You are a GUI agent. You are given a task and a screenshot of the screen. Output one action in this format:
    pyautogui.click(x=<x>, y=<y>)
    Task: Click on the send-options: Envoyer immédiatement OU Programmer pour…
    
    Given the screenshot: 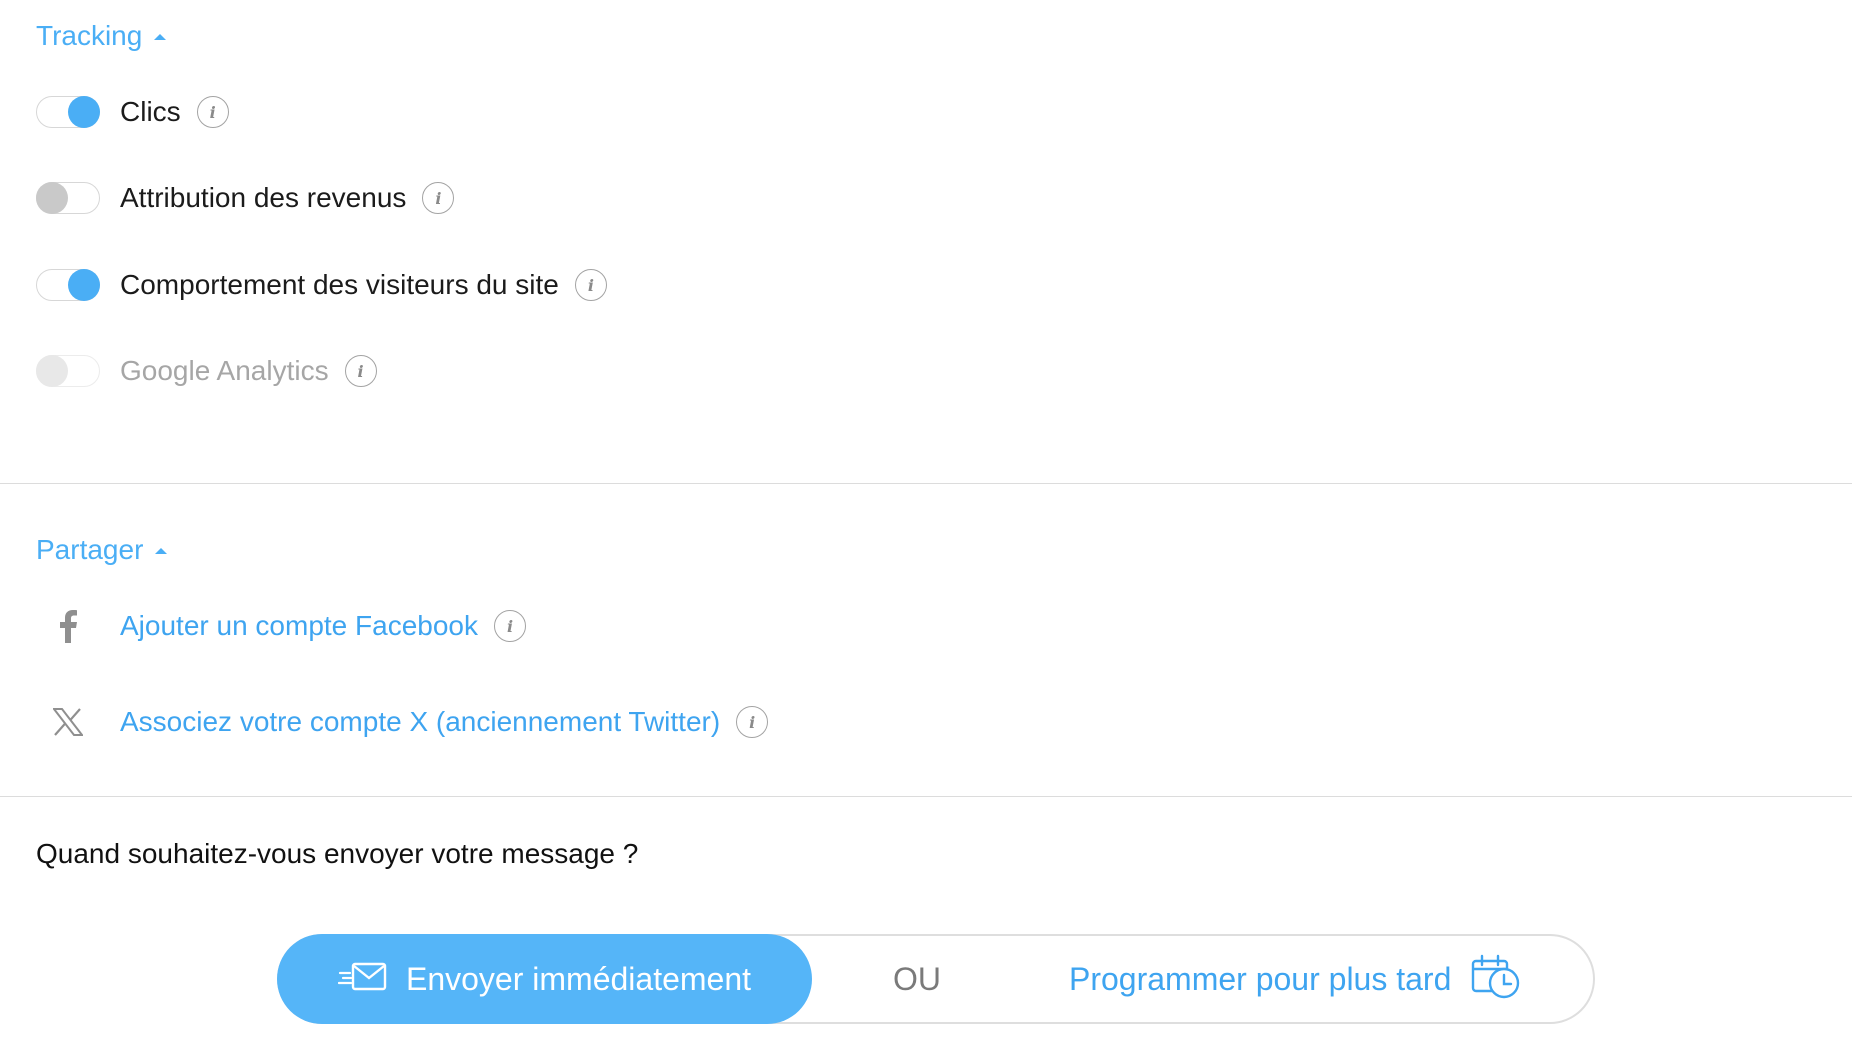 What is the action you would take?
    pyautogui.click(x=936, y=979)
    